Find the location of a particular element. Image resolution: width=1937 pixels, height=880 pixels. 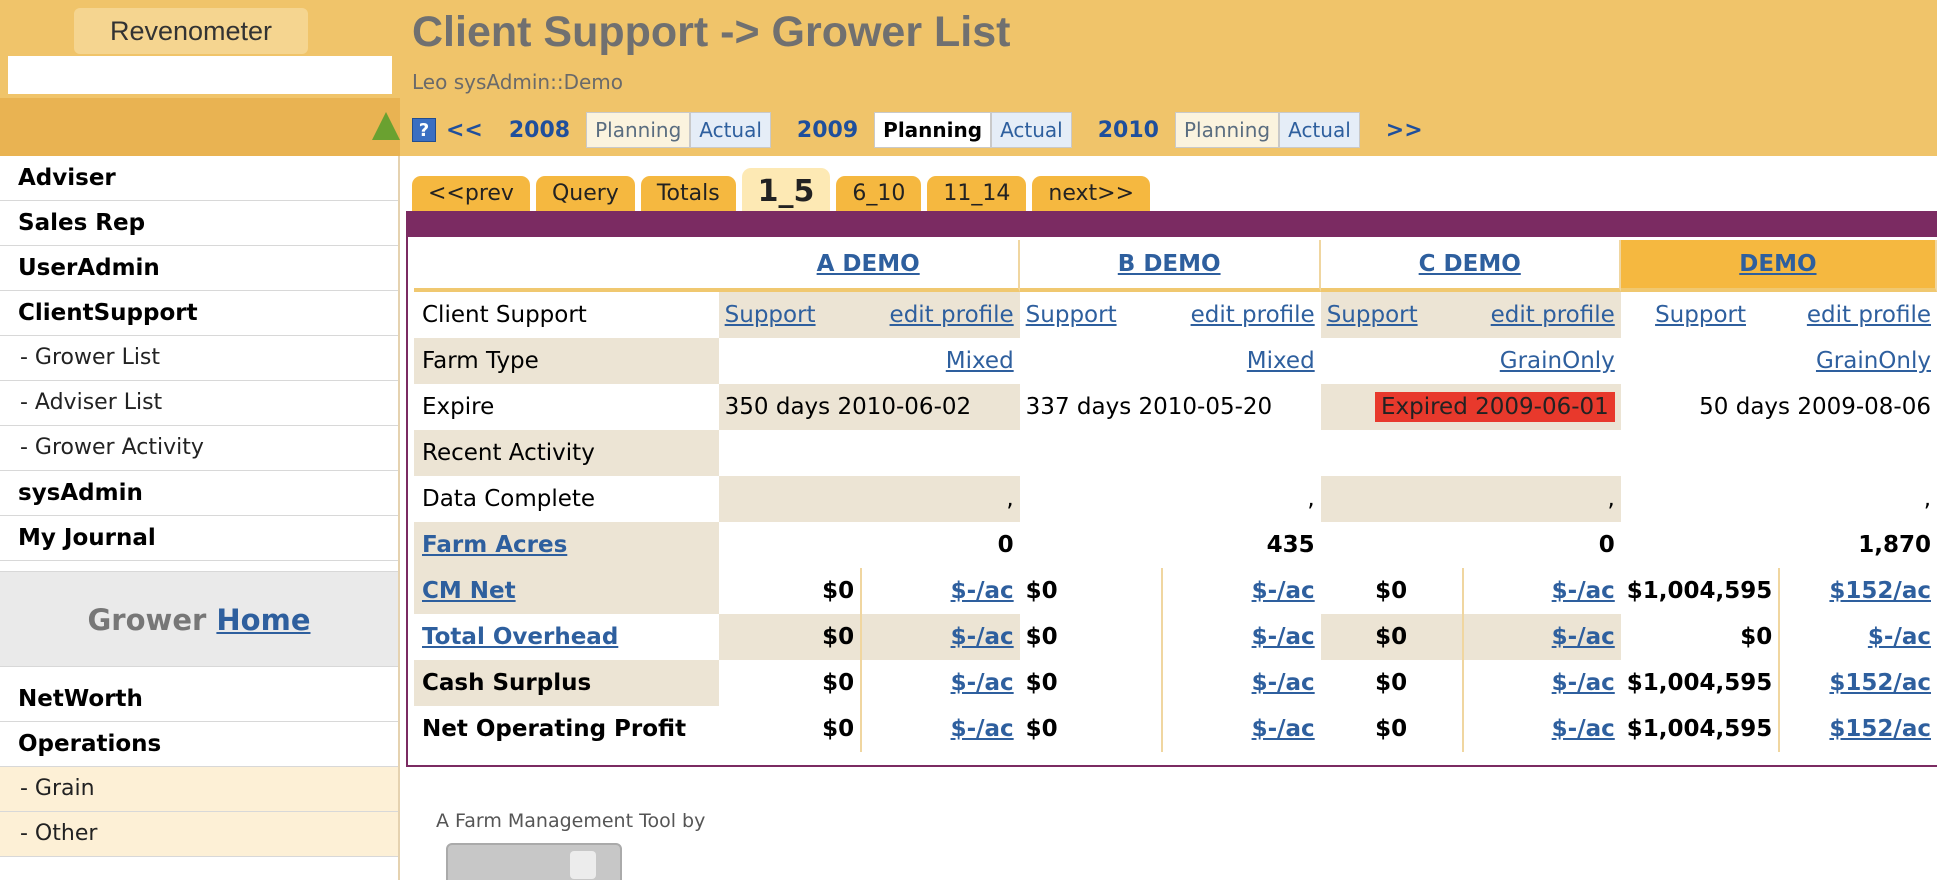

sidebar-item-adviser: Adviser is located at coordinates (199, 178).